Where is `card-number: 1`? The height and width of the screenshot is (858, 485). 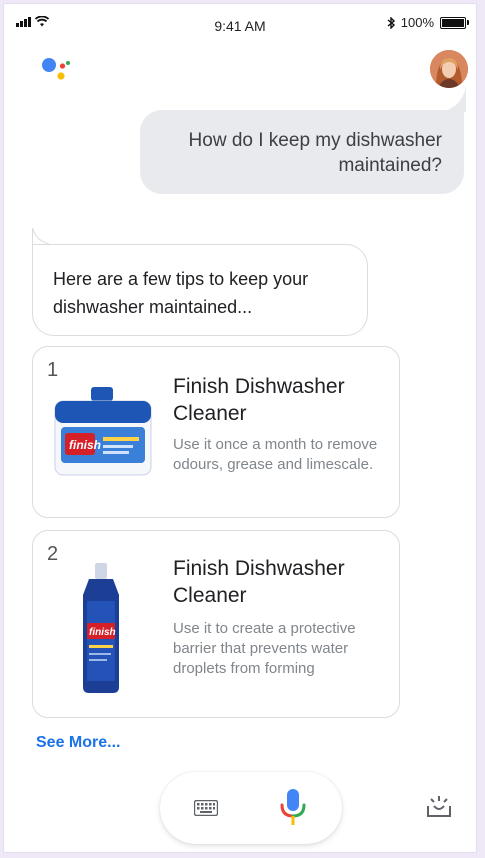
card-number: 1 is located at coordinates (53, 370).